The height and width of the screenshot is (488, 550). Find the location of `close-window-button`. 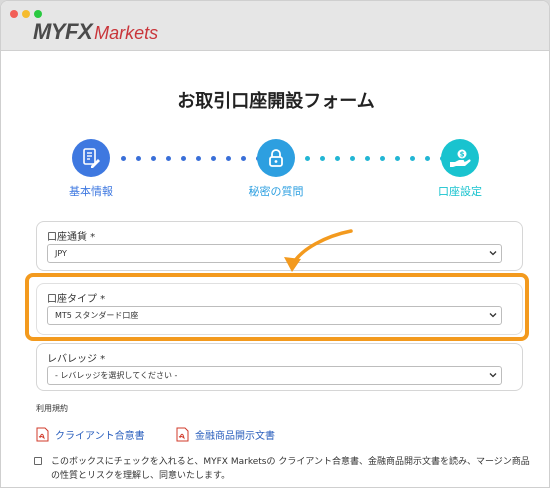

close-window-button is located at coordinates (14, 14).